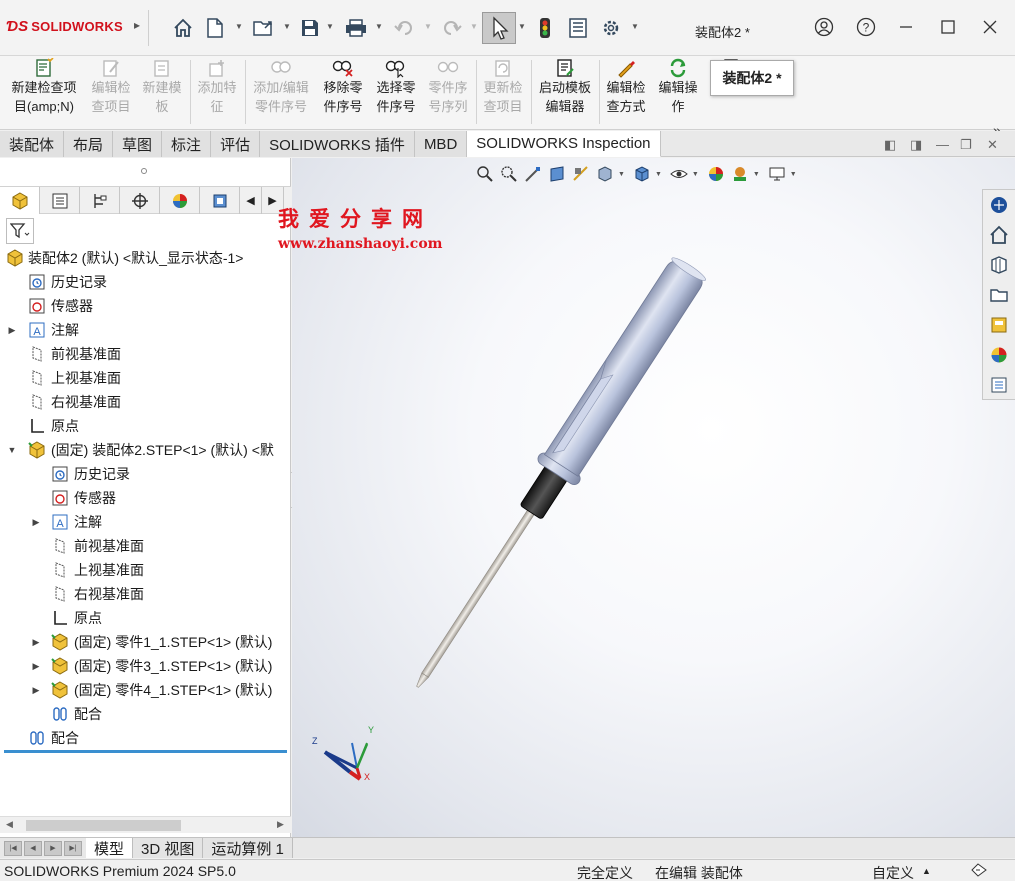 The height and width of the screenshot is (881, 1015). I want to click on tab-layout: 布局, so click(89, 144).